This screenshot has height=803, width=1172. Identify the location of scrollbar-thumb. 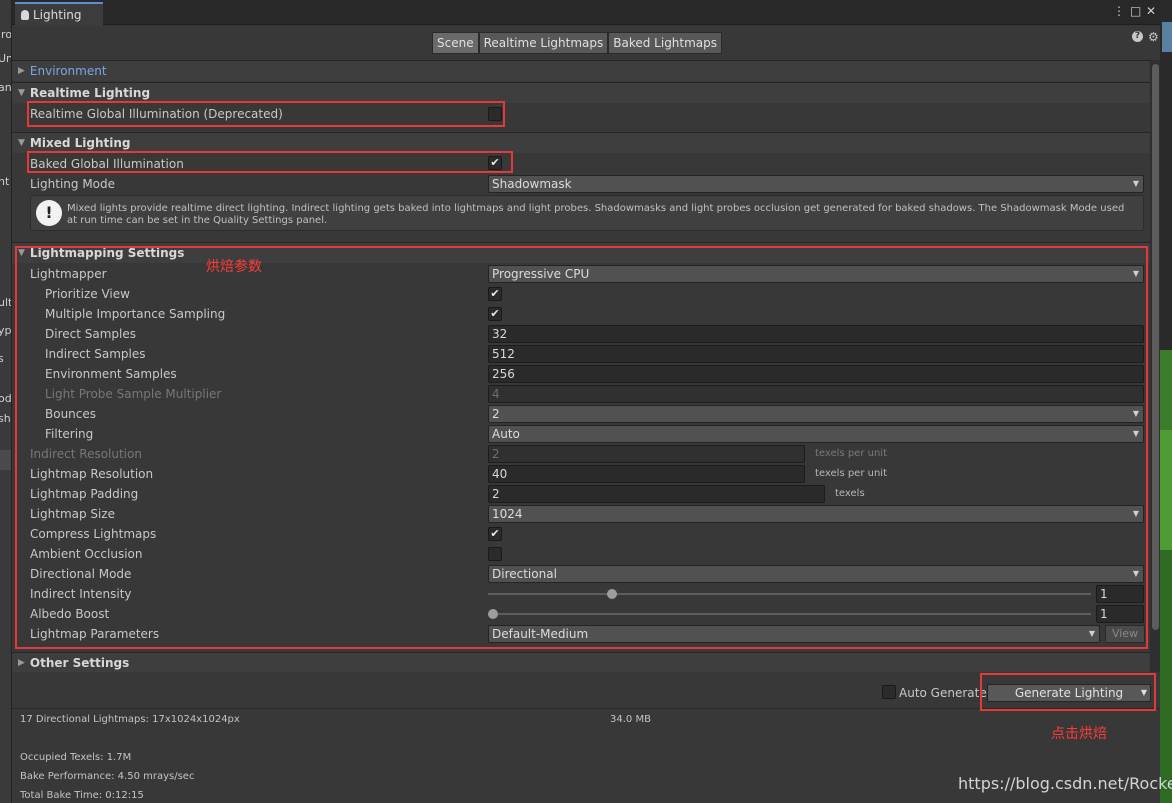
(1155, 347).